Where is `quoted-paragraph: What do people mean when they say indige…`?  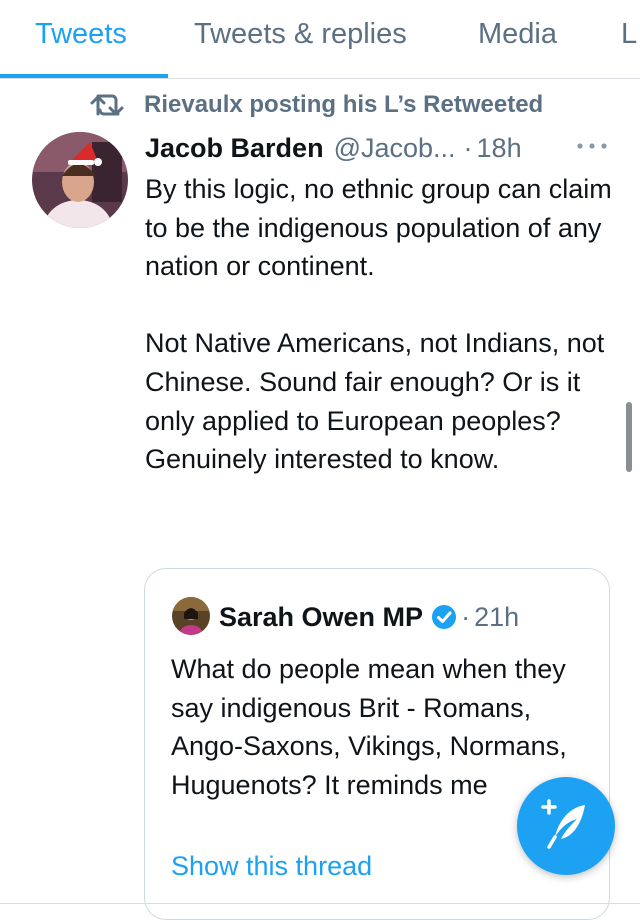 quoted-paragraph: What do people mean when they say indige… is located at coordinates (369, 727).